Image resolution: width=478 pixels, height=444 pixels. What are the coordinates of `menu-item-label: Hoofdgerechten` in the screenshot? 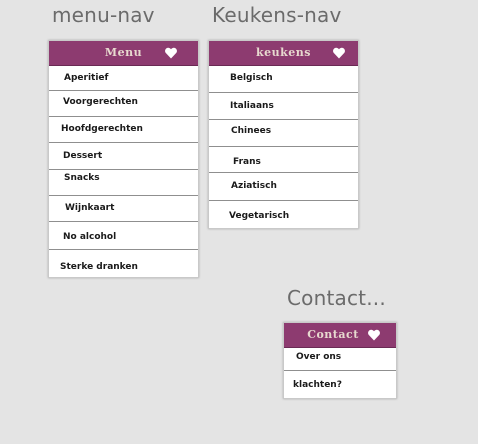 It's located at (102, 129).